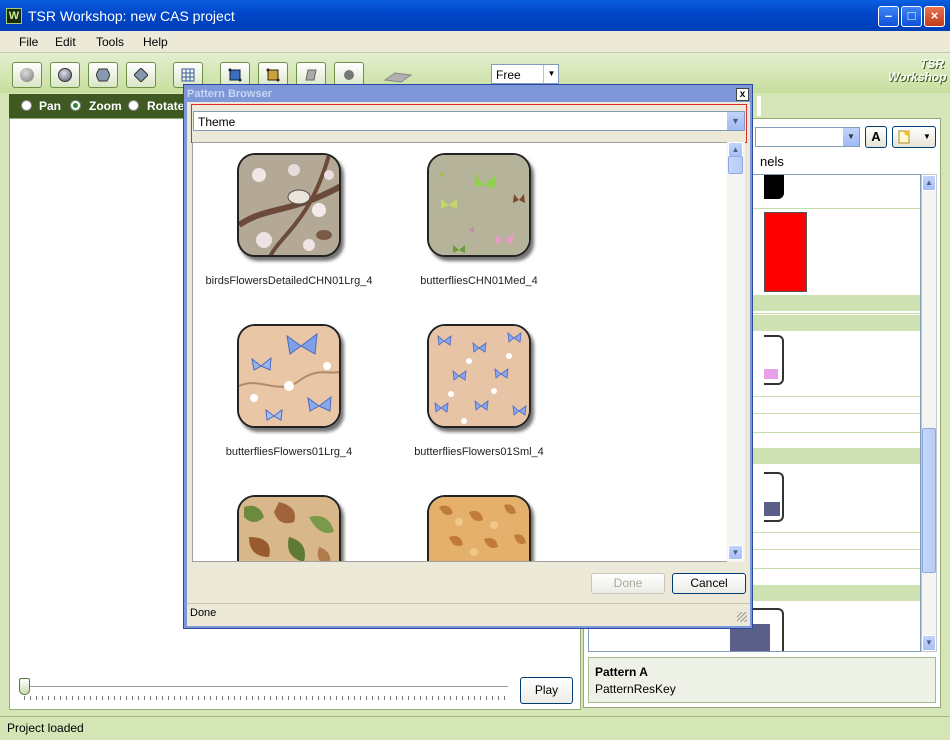  Describe the element at coordinates (165, 106) in the screenshot. I see `rotate-label: Rotate` at that location.